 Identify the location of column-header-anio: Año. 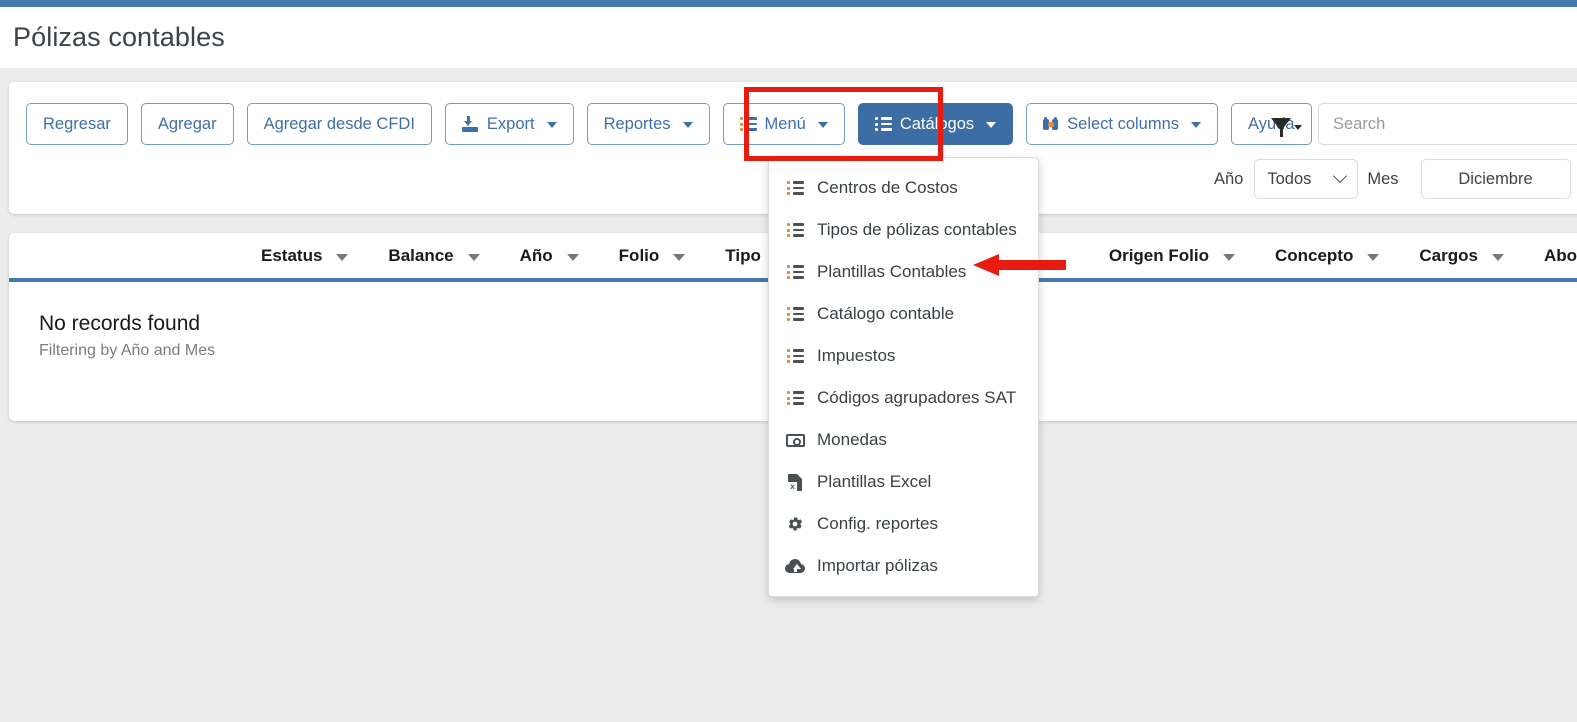
(549, 256).